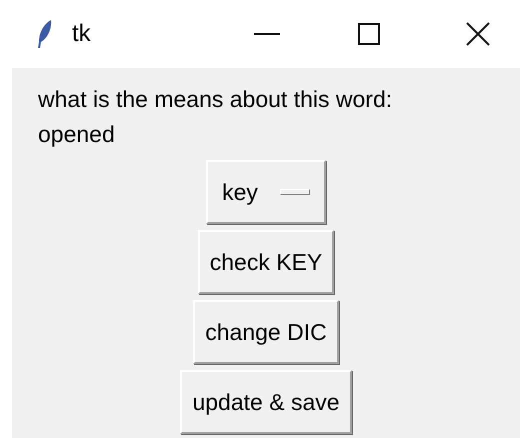  I want to click on action-button: check KEY, so click(266, 262).